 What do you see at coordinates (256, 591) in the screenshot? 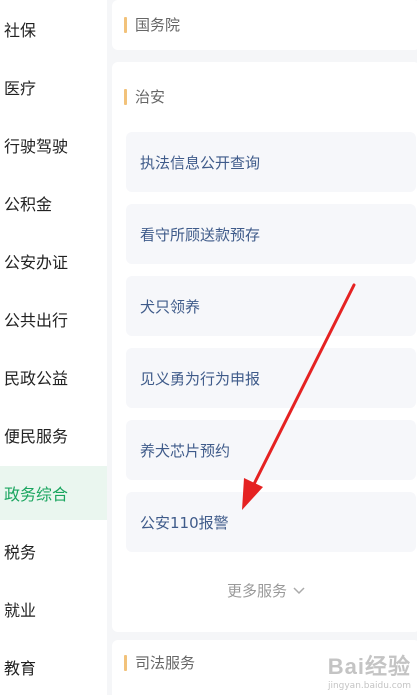
I see `more-services-label: 更多服务` at bounding box center [256, 591].